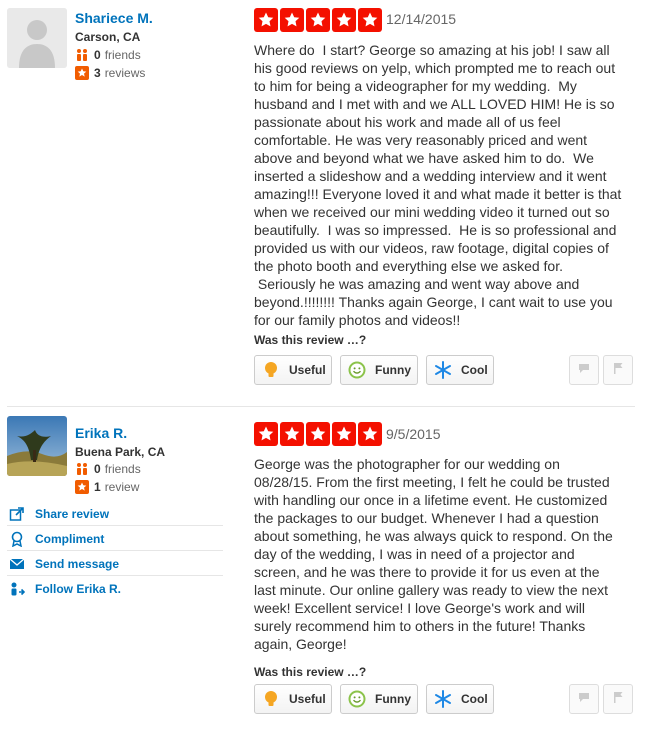 Image resolution: width=652 pixels, height=734 pixels. I want to click on reviews-count: 1 review, so click(107, 487).